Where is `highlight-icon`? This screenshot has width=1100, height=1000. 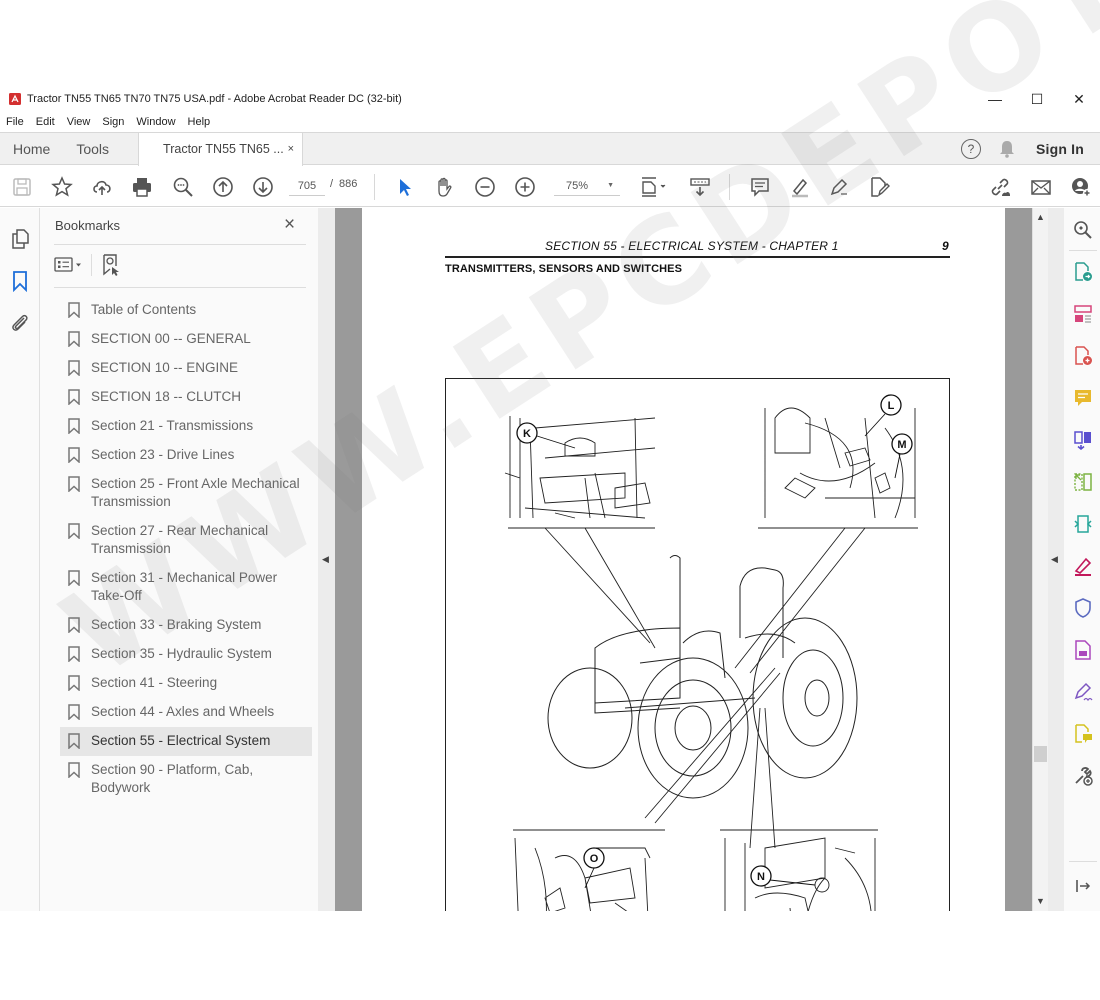 highlight-icon is located at coordinates (799, 187).